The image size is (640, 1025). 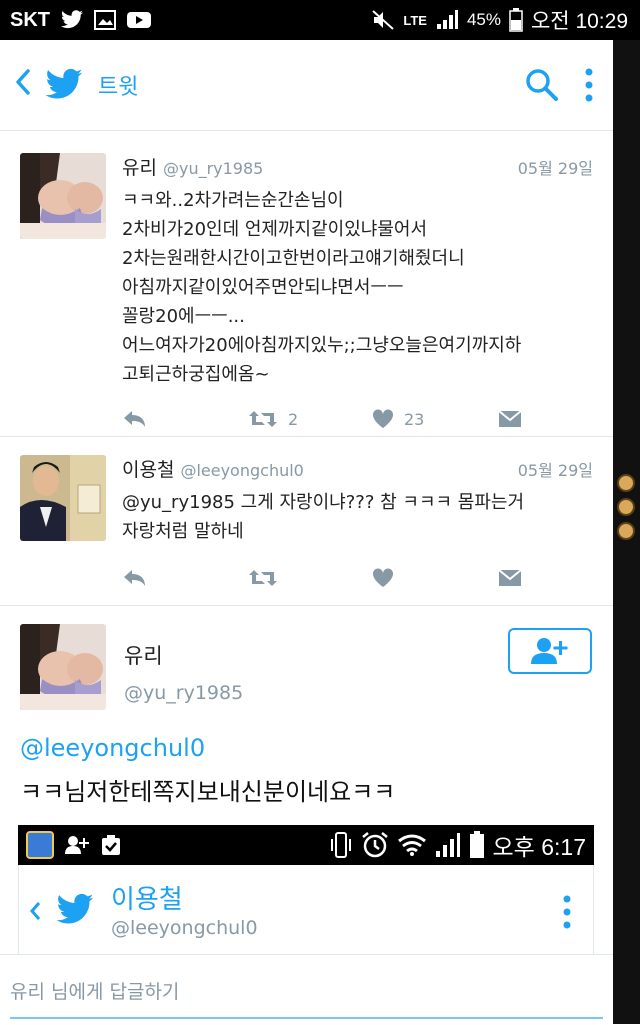 I want to click on embedded-status-bar: 오후 6:17, so click(x=306, y=845).